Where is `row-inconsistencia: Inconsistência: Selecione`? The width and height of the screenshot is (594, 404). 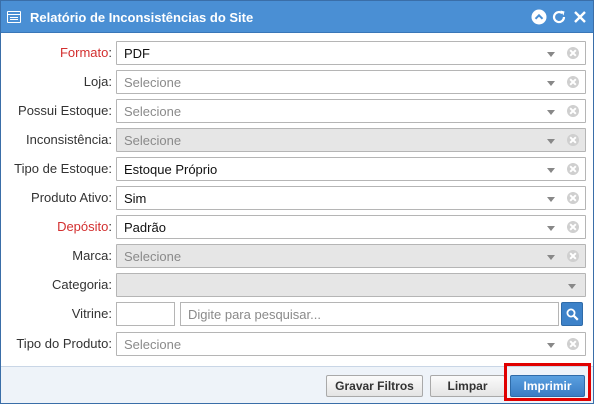 row-inconsistencia: Inconsistência: Selecione is located at coordinates (297, 140).